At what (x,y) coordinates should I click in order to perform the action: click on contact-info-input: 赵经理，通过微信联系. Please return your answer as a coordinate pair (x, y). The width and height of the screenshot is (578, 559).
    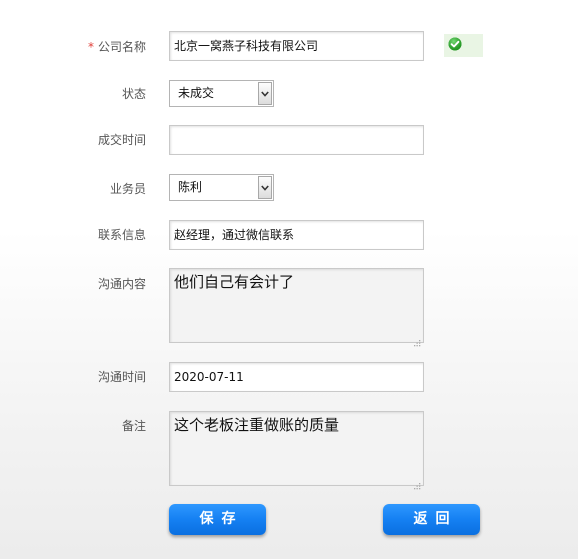
    Looking at the image, I should click on (296, 235).